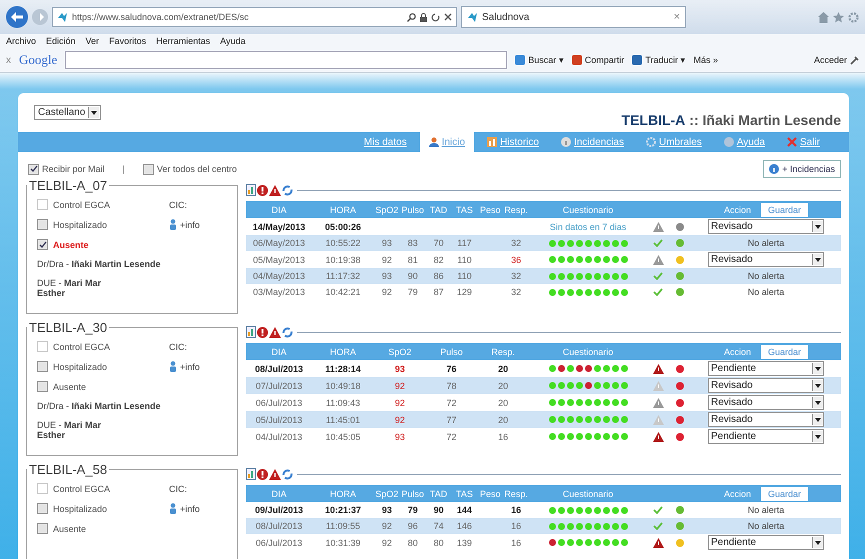 Image resolution: width=865 pixels, height=559 pixels. Describe the element at coordinates (399, 351) in the screenshot. I see `column-header: SpO2` at that location.